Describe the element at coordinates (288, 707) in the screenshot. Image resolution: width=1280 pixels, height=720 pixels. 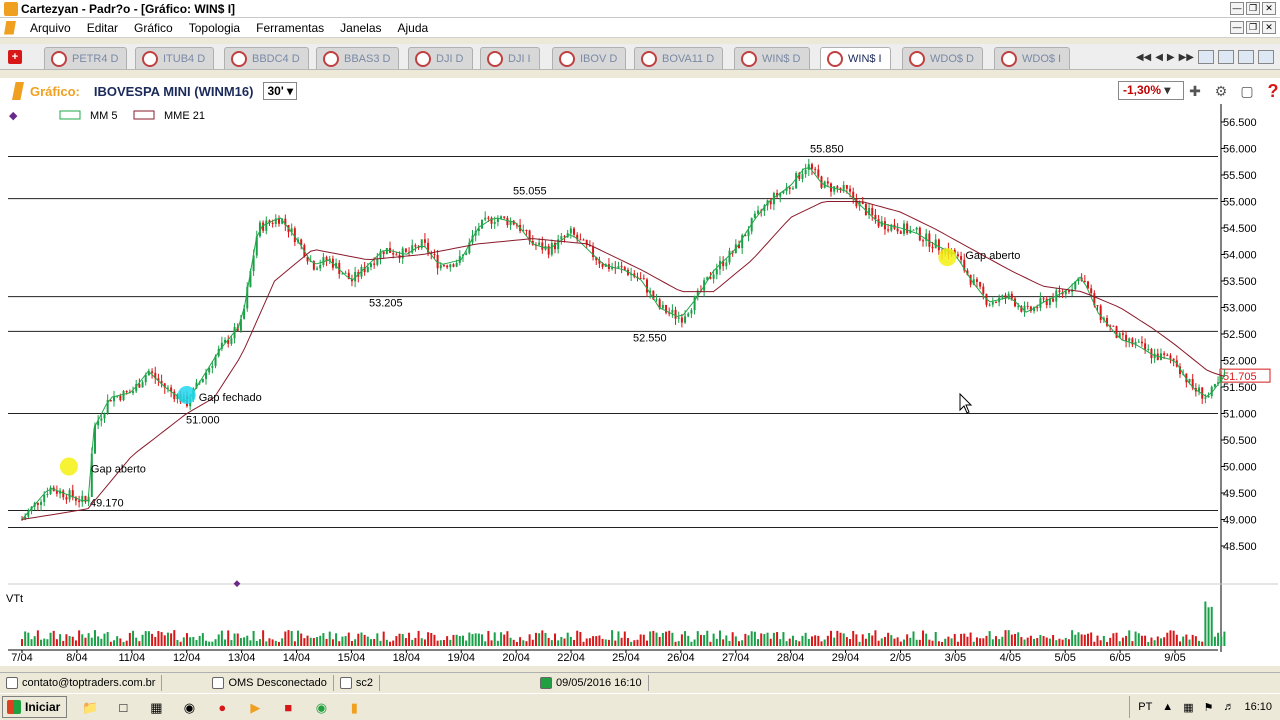
I see `pdf-icon: ■` at that location.